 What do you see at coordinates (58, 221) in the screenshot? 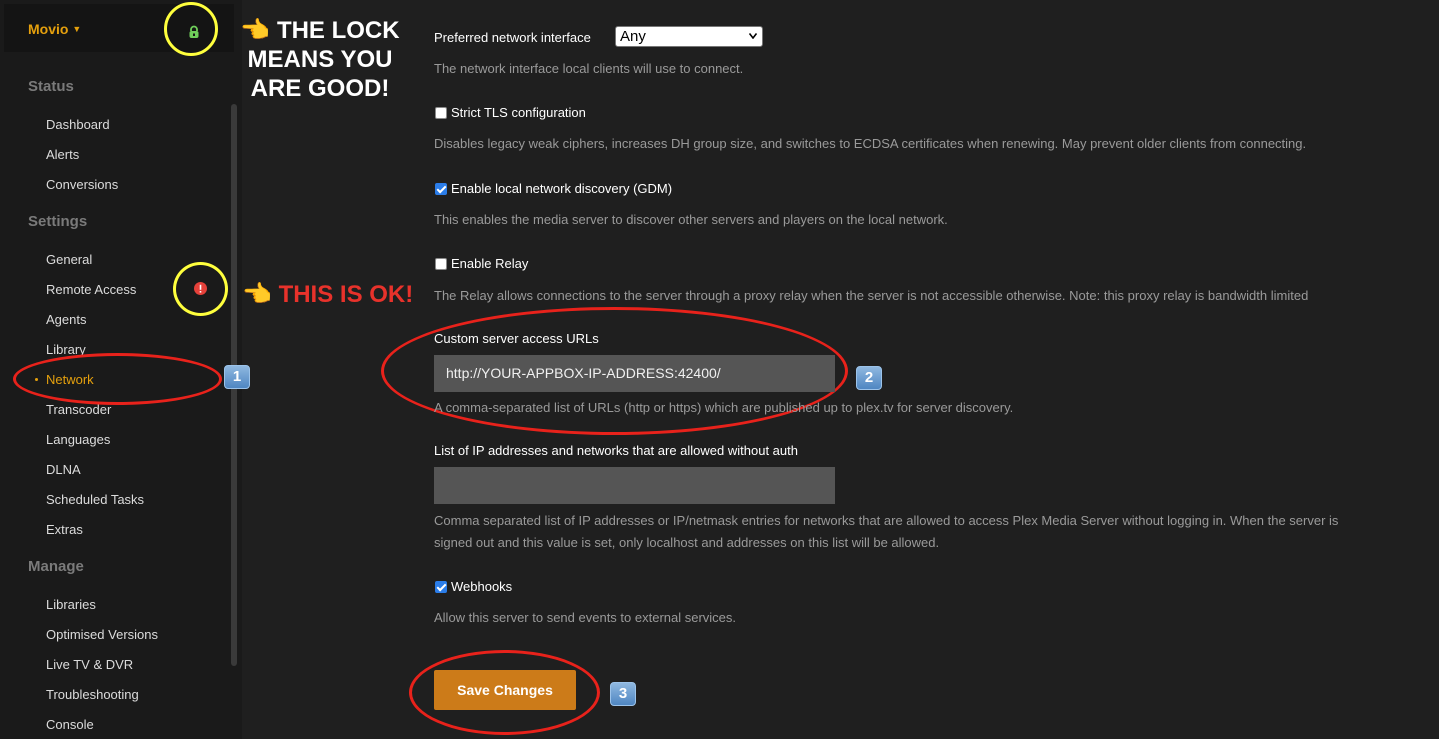
I see `section-title-settings: Settings` at bounding box center [58, 221].